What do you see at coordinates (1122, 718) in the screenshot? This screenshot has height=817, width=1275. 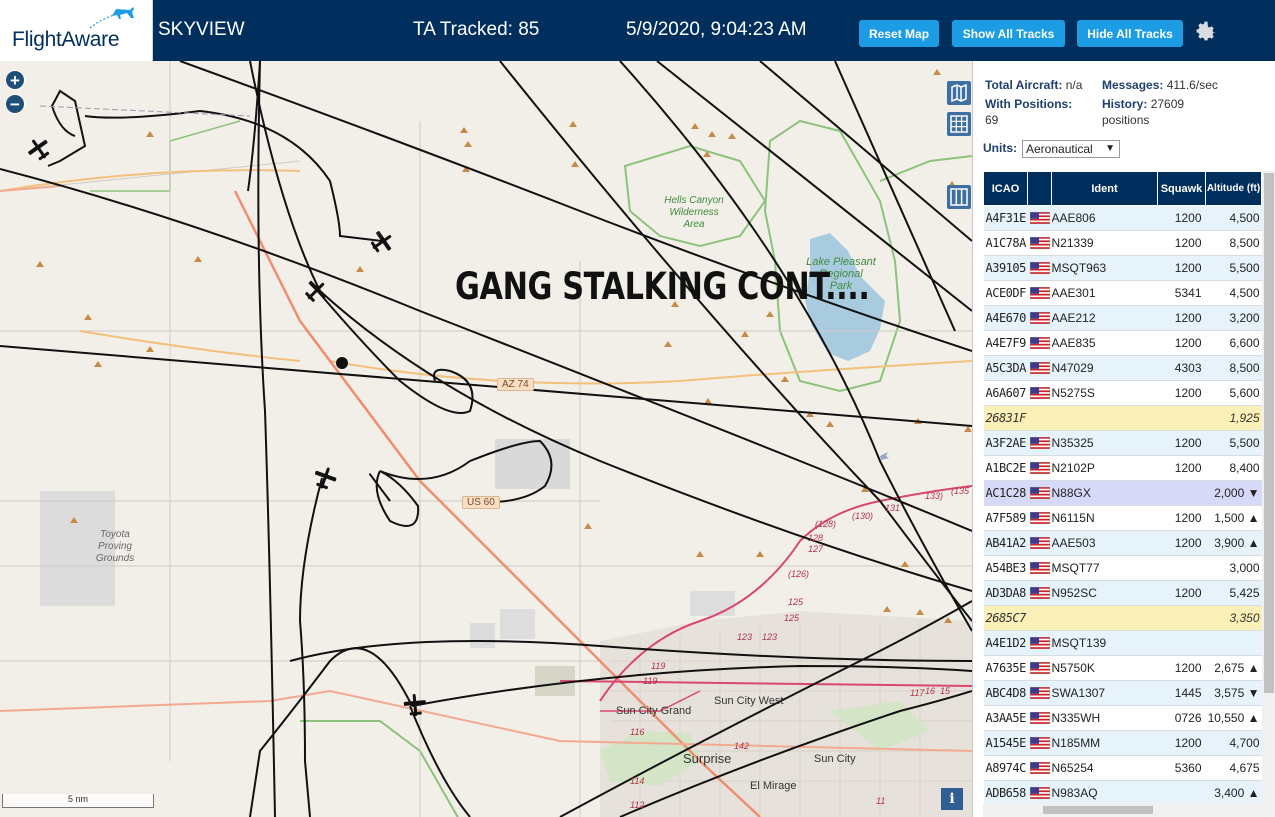 I see `table-row: A3AA5E N335WH 0726 10,550 ▲` at bounding box center [1122, 718].